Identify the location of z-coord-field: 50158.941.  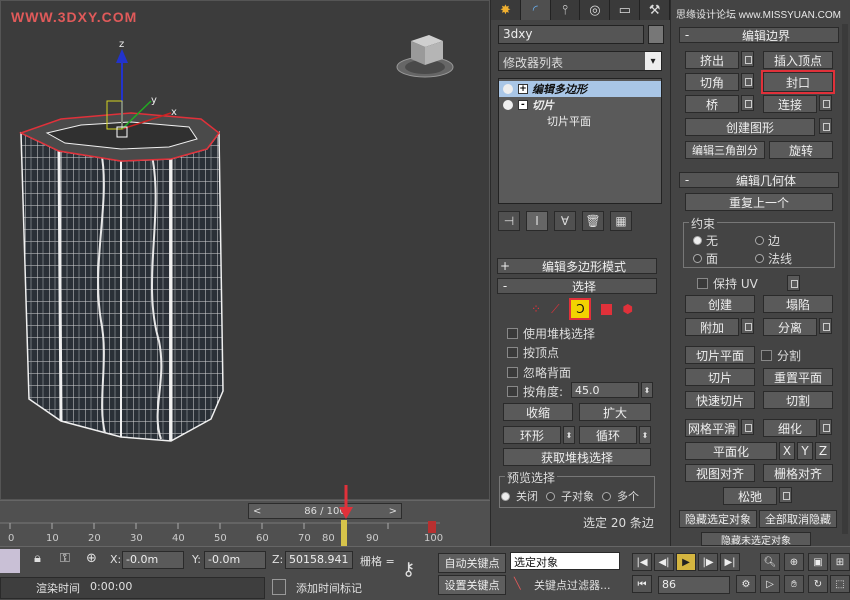
(319, 560).